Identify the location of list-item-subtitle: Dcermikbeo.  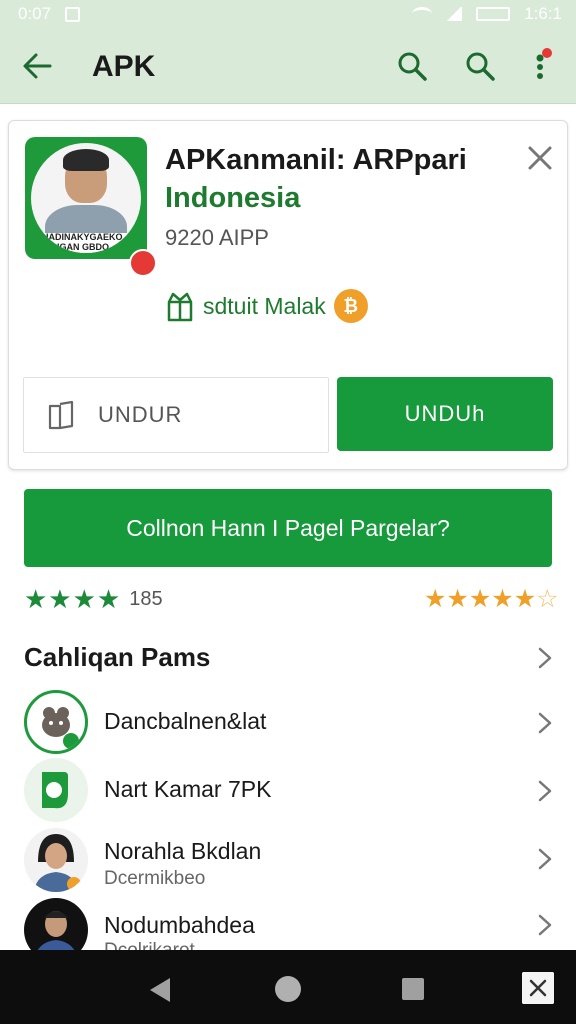
(155, 878).